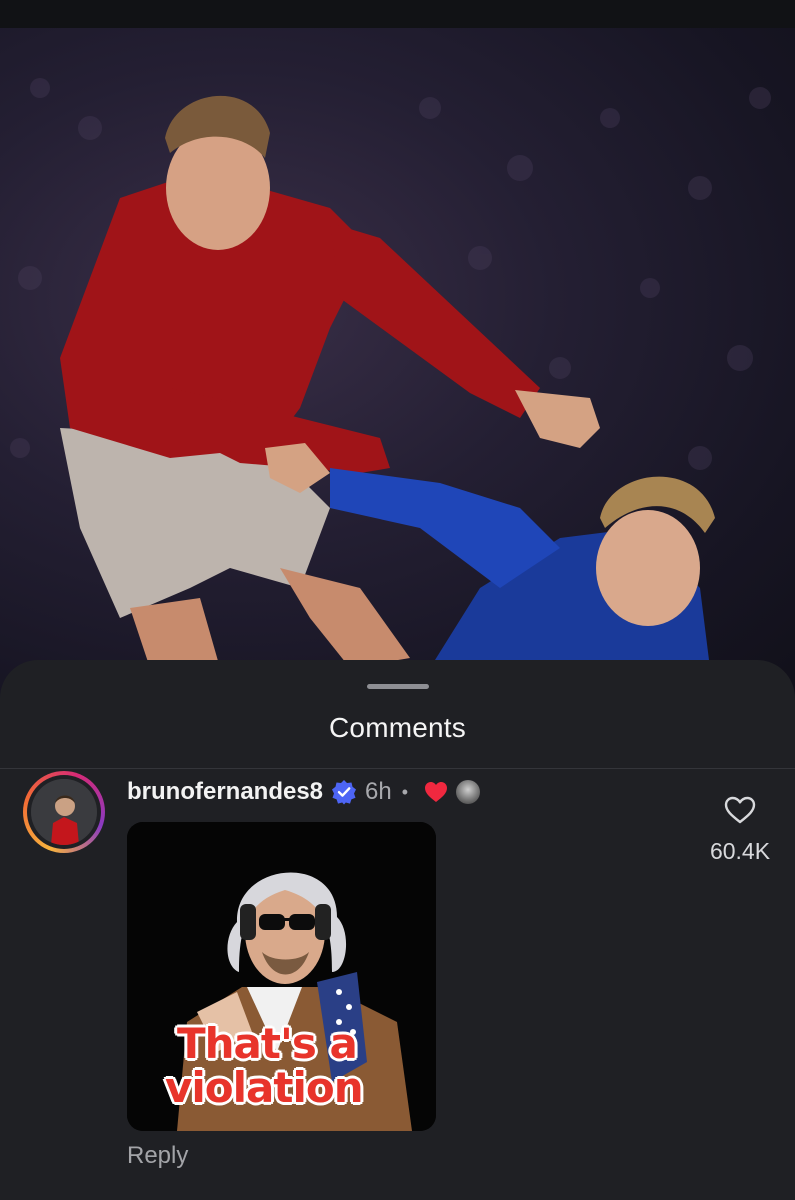 The image size is (795, 1200). What do you see at coordinates (740, 810) in the screenshot?
I see `heart-outline-icon` at bounding box center [740, 810].